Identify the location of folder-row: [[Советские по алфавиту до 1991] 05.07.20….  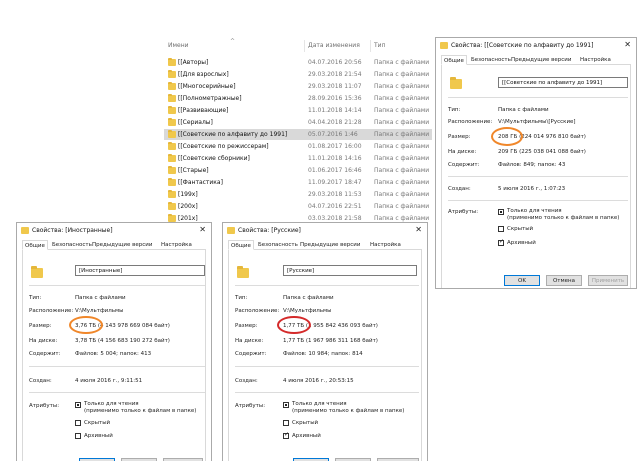
(298, 134).